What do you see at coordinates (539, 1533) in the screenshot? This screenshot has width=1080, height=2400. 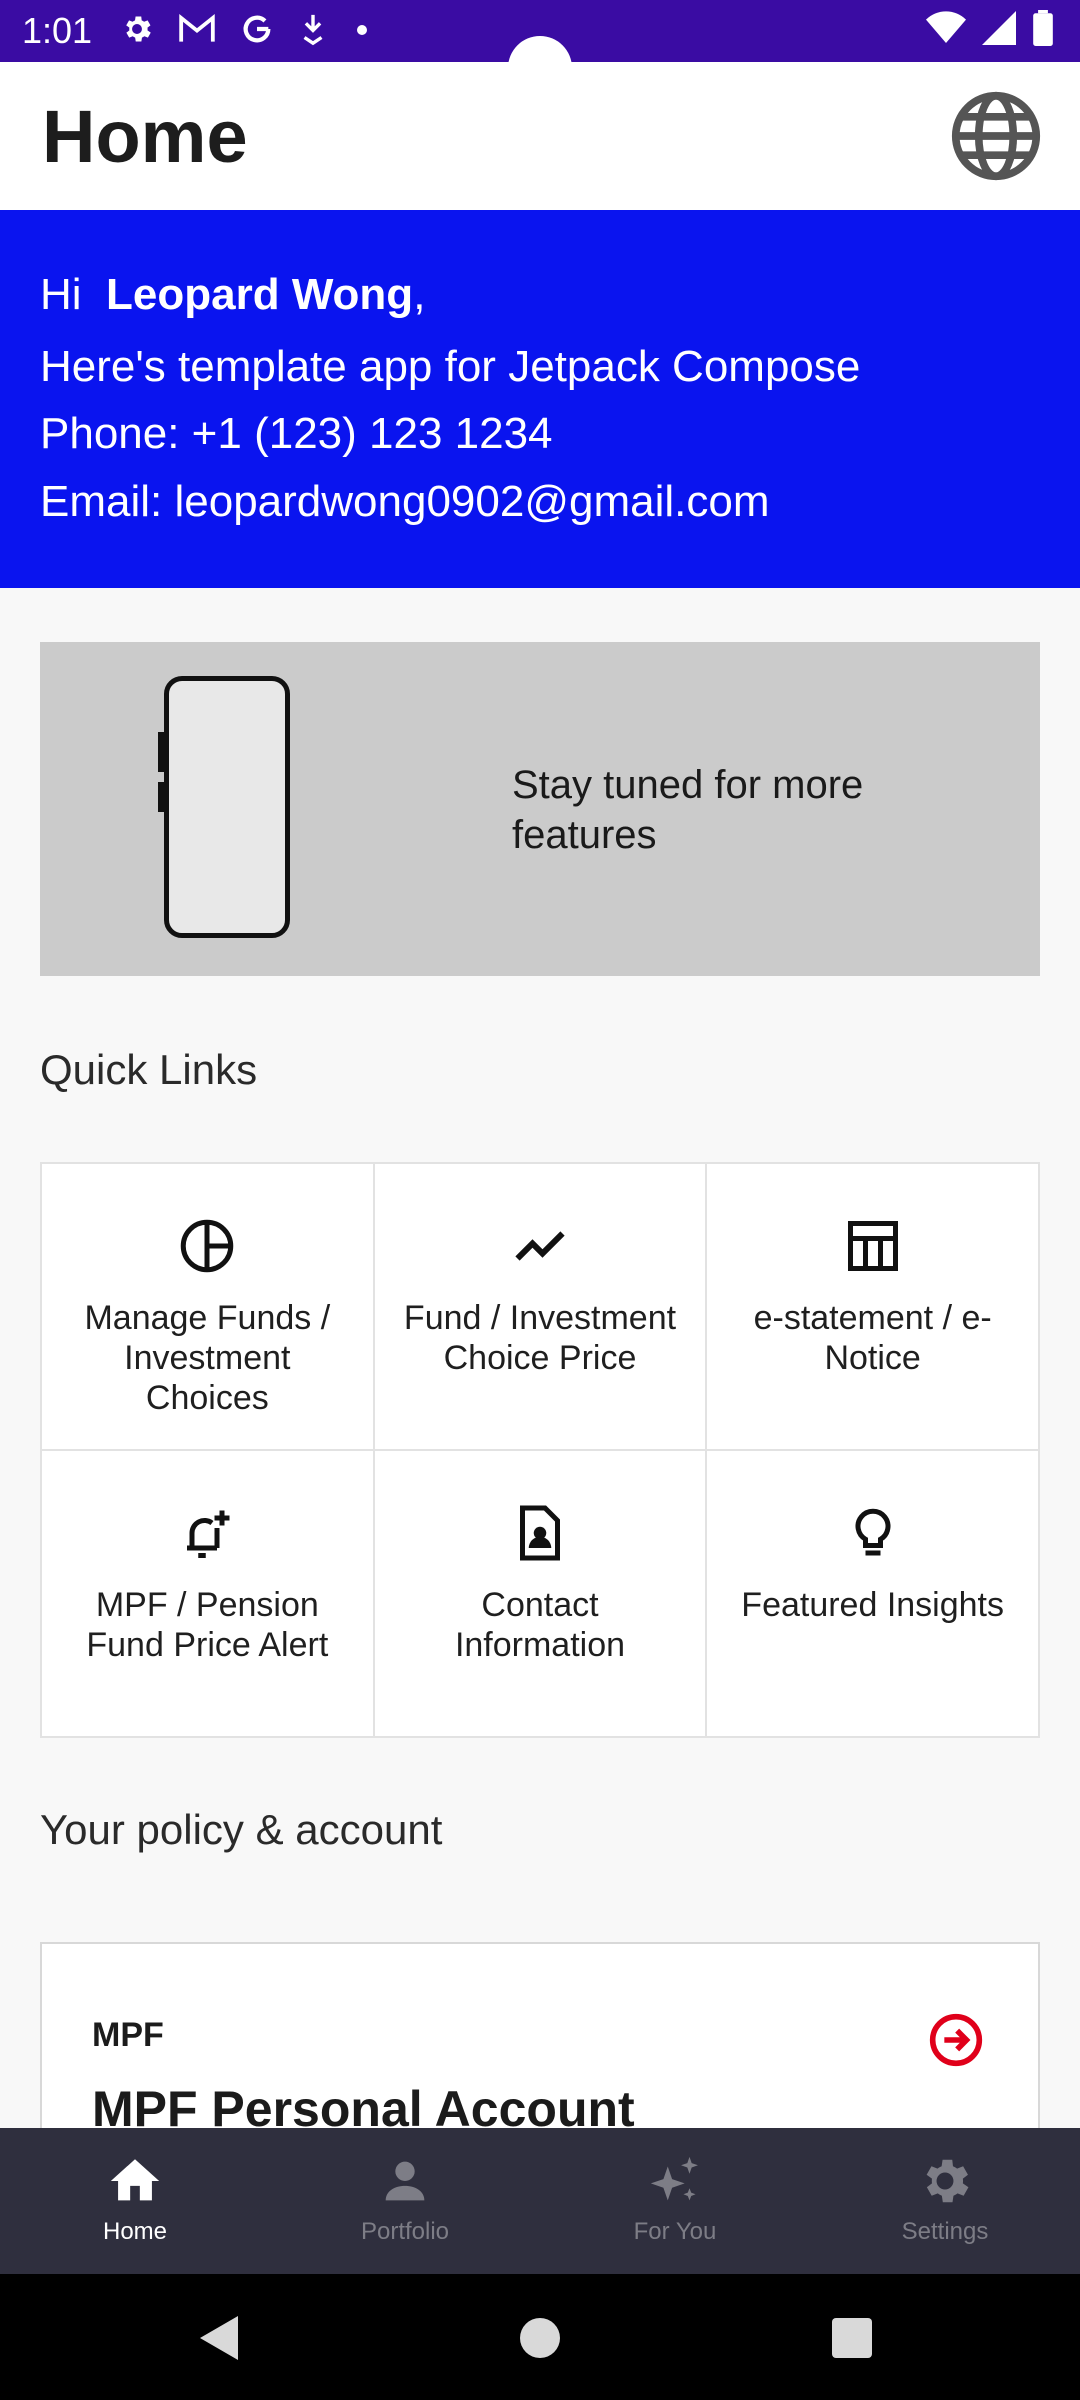 I see `contact-file-icon` at bounding box center [539, 1533].